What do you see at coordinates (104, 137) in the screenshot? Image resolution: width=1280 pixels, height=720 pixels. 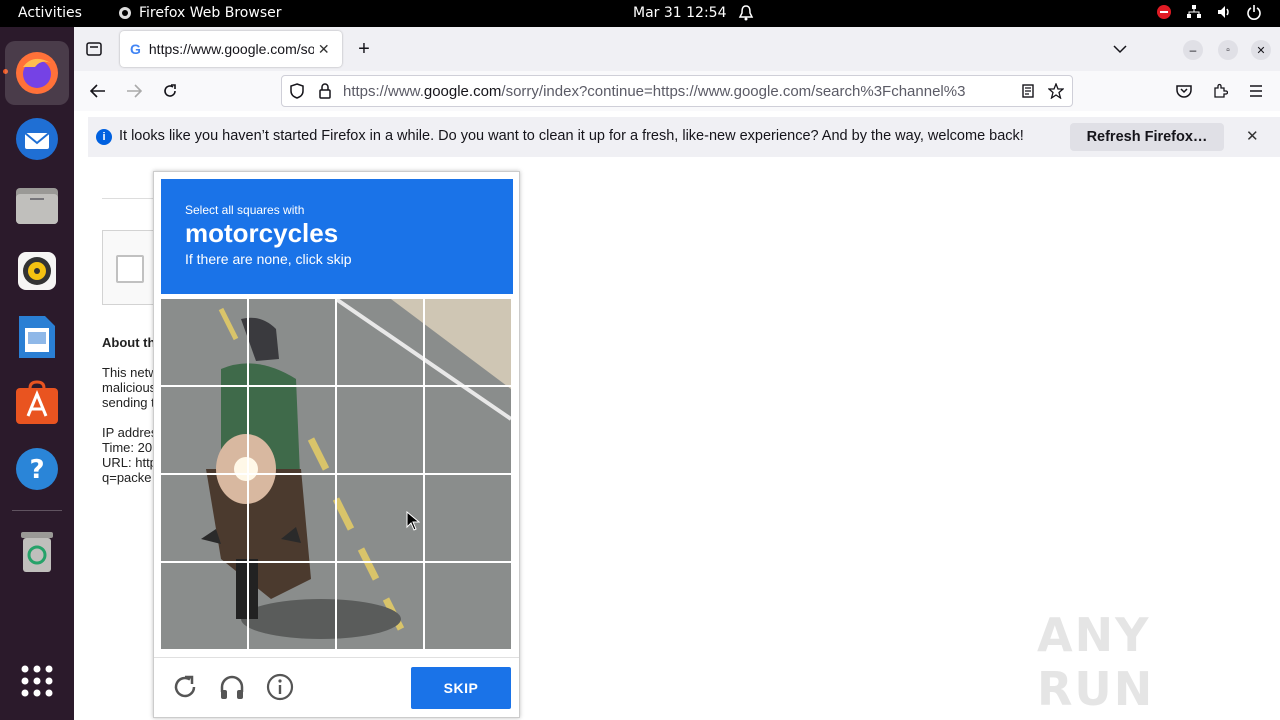 I see `info-icon: i` at bounding box center [104, 137].